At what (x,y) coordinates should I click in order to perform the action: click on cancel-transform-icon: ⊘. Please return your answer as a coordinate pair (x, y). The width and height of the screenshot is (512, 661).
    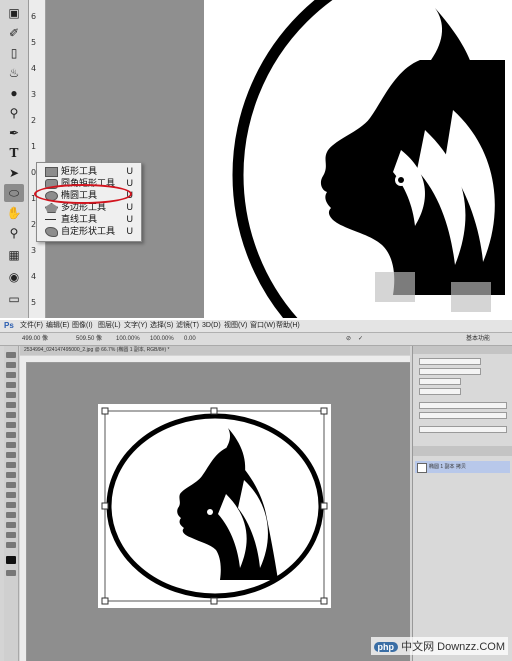
    Looking at the image, I should click on (348, 339).